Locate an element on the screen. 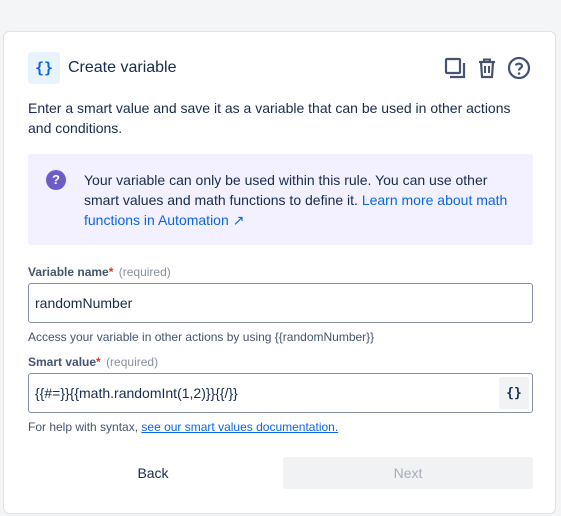  delete-button is located at coordinates (487, 68).